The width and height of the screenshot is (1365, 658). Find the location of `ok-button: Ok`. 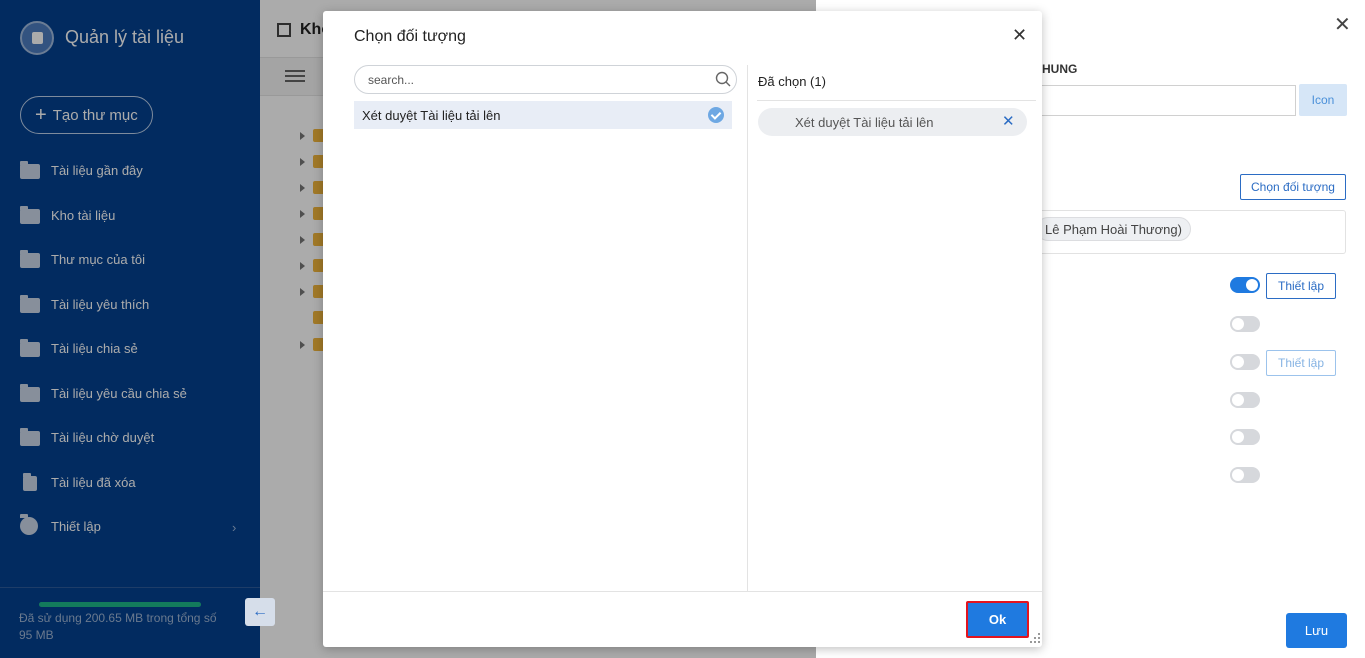

ok-button: Ok is located at coordinates (997, 619).